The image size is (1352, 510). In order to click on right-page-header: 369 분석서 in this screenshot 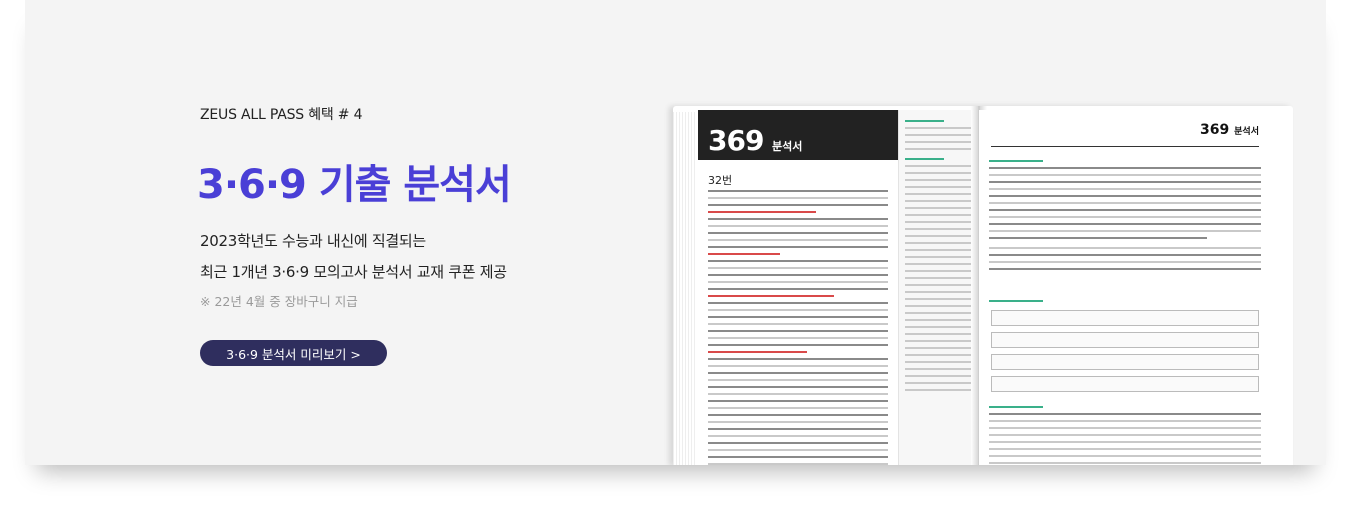, I will do `click(1229, 130)`.